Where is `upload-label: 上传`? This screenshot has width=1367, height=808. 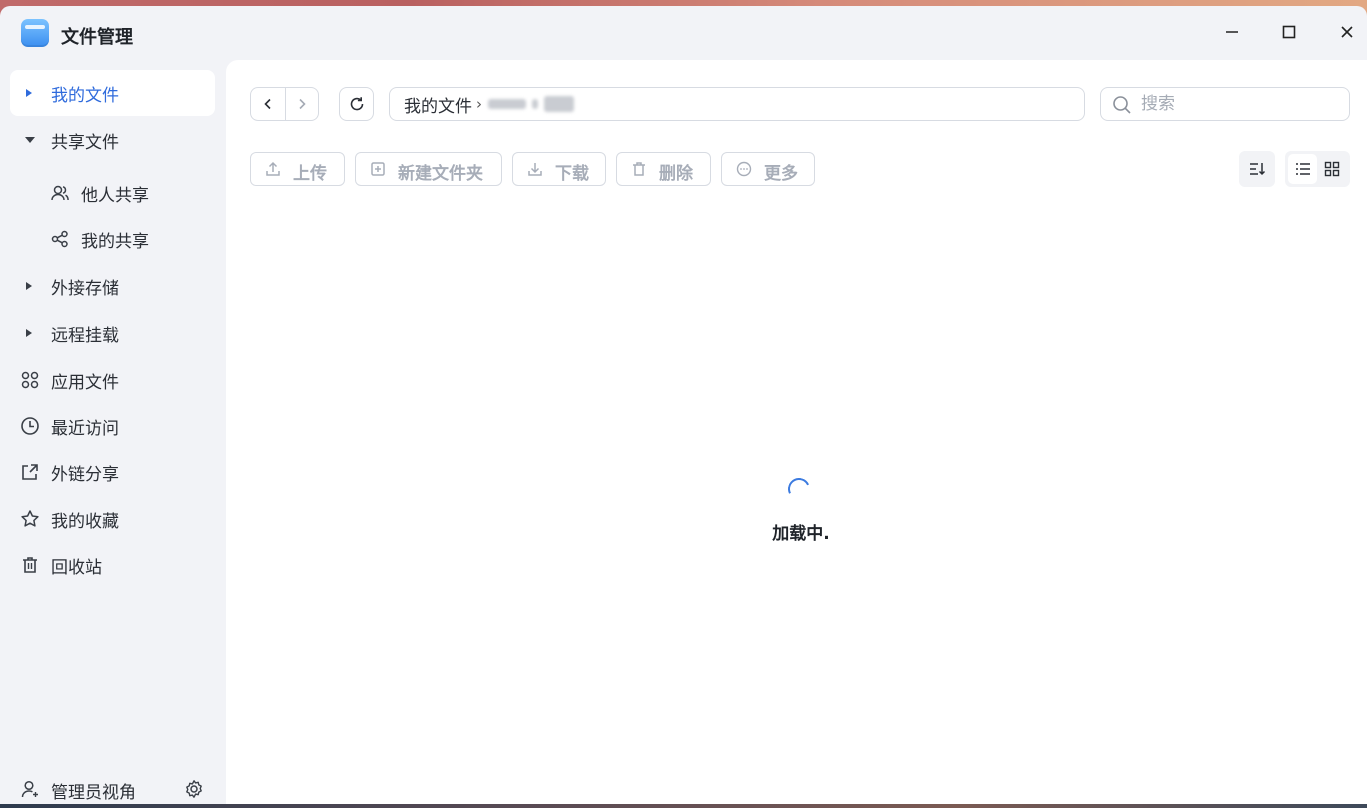
upload-label: 上传 is located at coordinates (310, 174).